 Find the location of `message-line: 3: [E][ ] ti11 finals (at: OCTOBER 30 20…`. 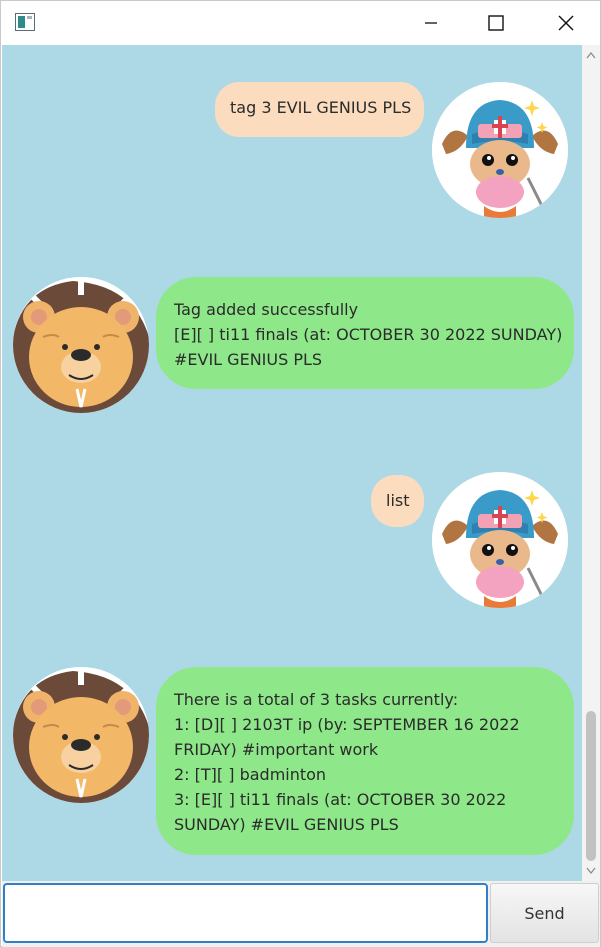

message-line: 3: [E][ ] ti11 finals (at: OCTOBER 30 20… is located at coordinates (340, 799).